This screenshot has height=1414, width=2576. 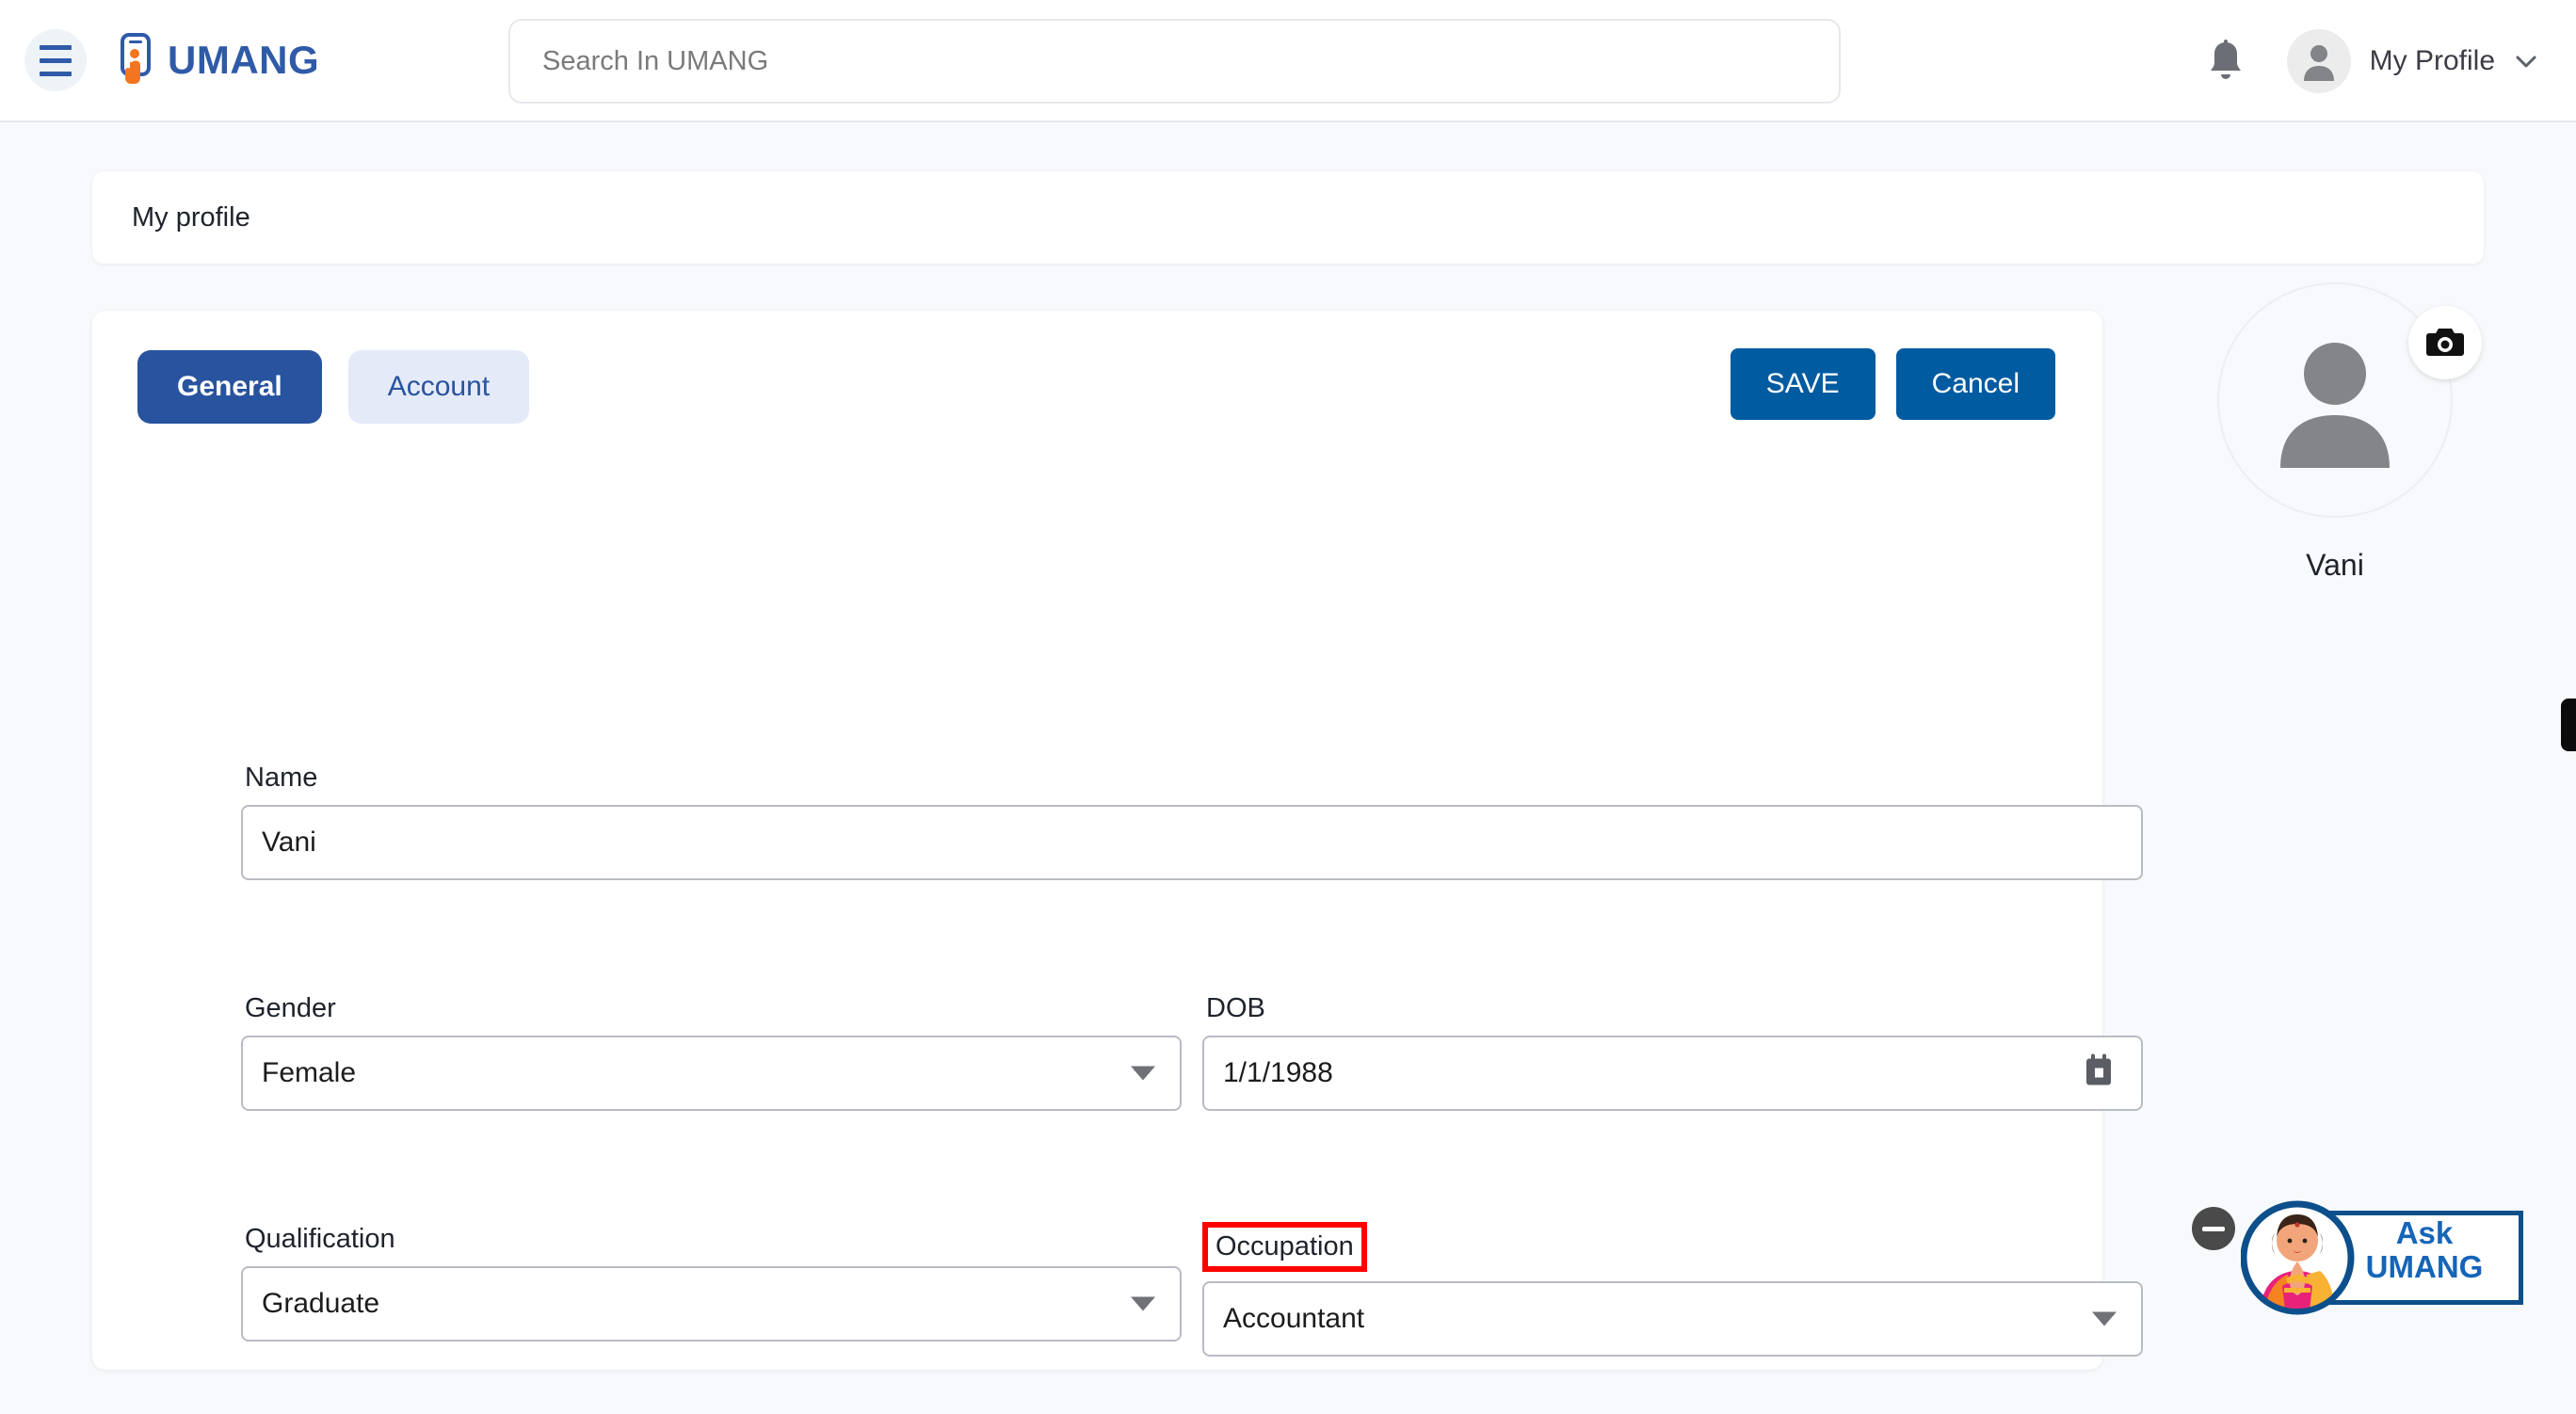 I want to click on field-gender: Gender Female, so click(x=711, y=1051).